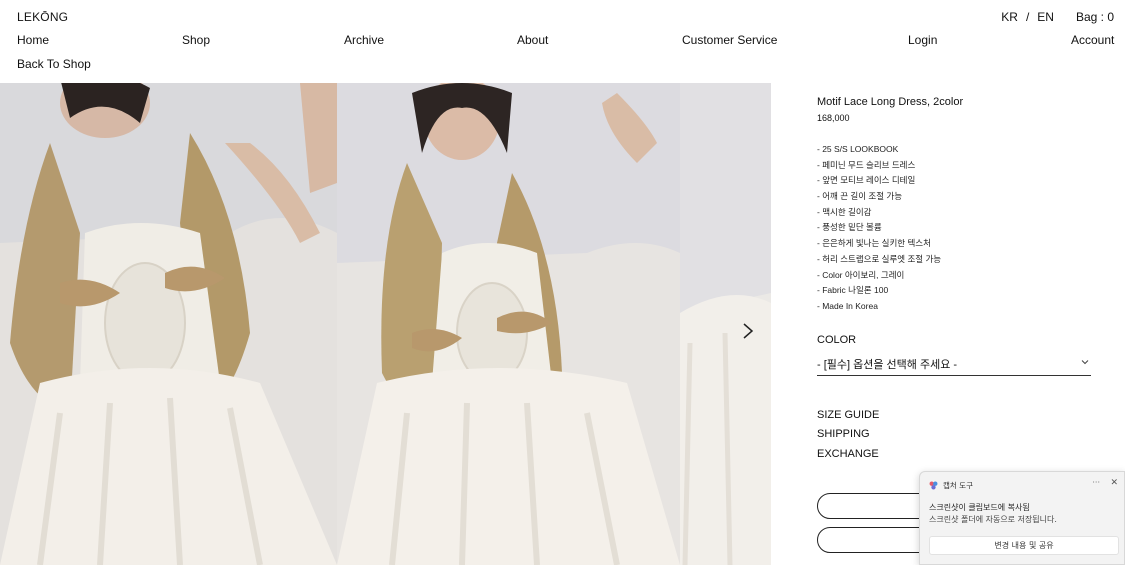 The width and height of the screenshot is (1125, 565). Describe the element at coordinates (858, 149) in the screenshot. I see `description-line: - 25 S/S LOOKBOOK` at that location.